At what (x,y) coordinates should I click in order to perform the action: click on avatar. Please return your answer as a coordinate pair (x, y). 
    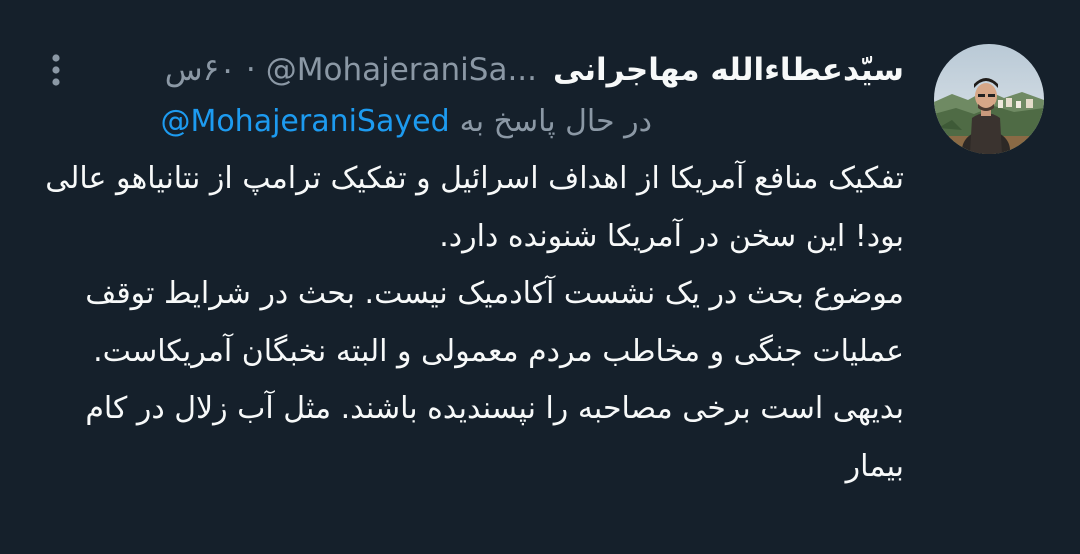
    Looking at the image, I should click on (989, 99).